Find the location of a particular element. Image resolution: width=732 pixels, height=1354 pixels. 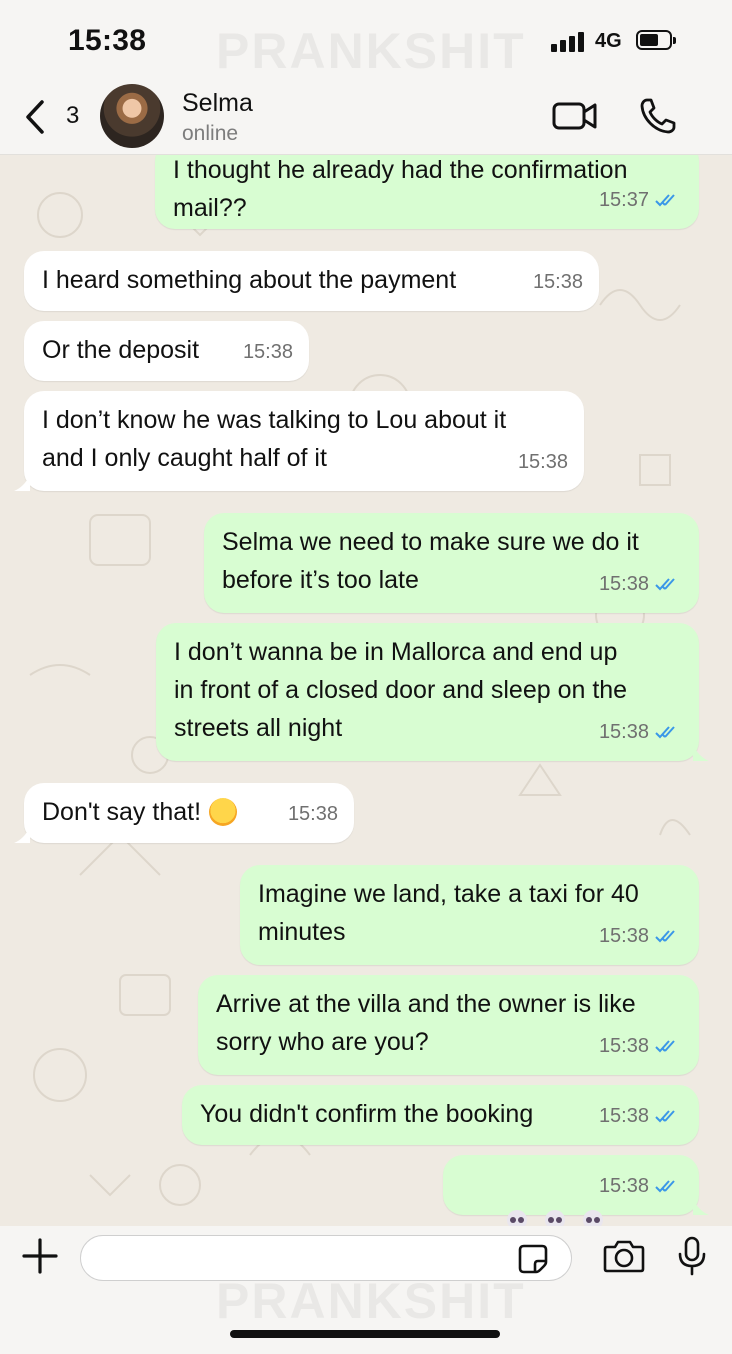

message-text: I heard something about the payment is located at coordinates (249, 280).